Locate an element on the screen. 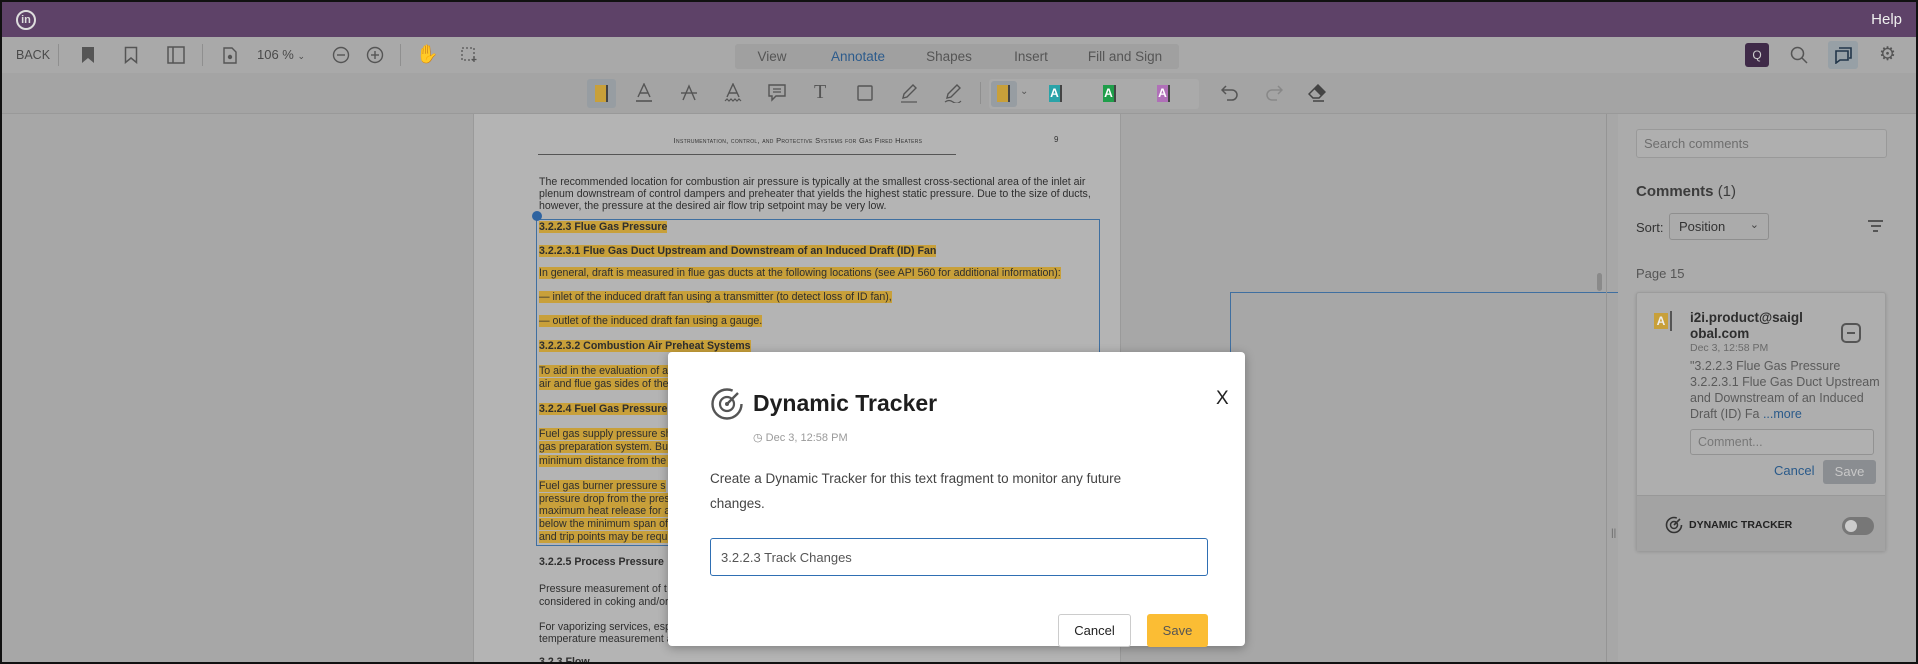  pen-icon is located at coordinates (909, 93).